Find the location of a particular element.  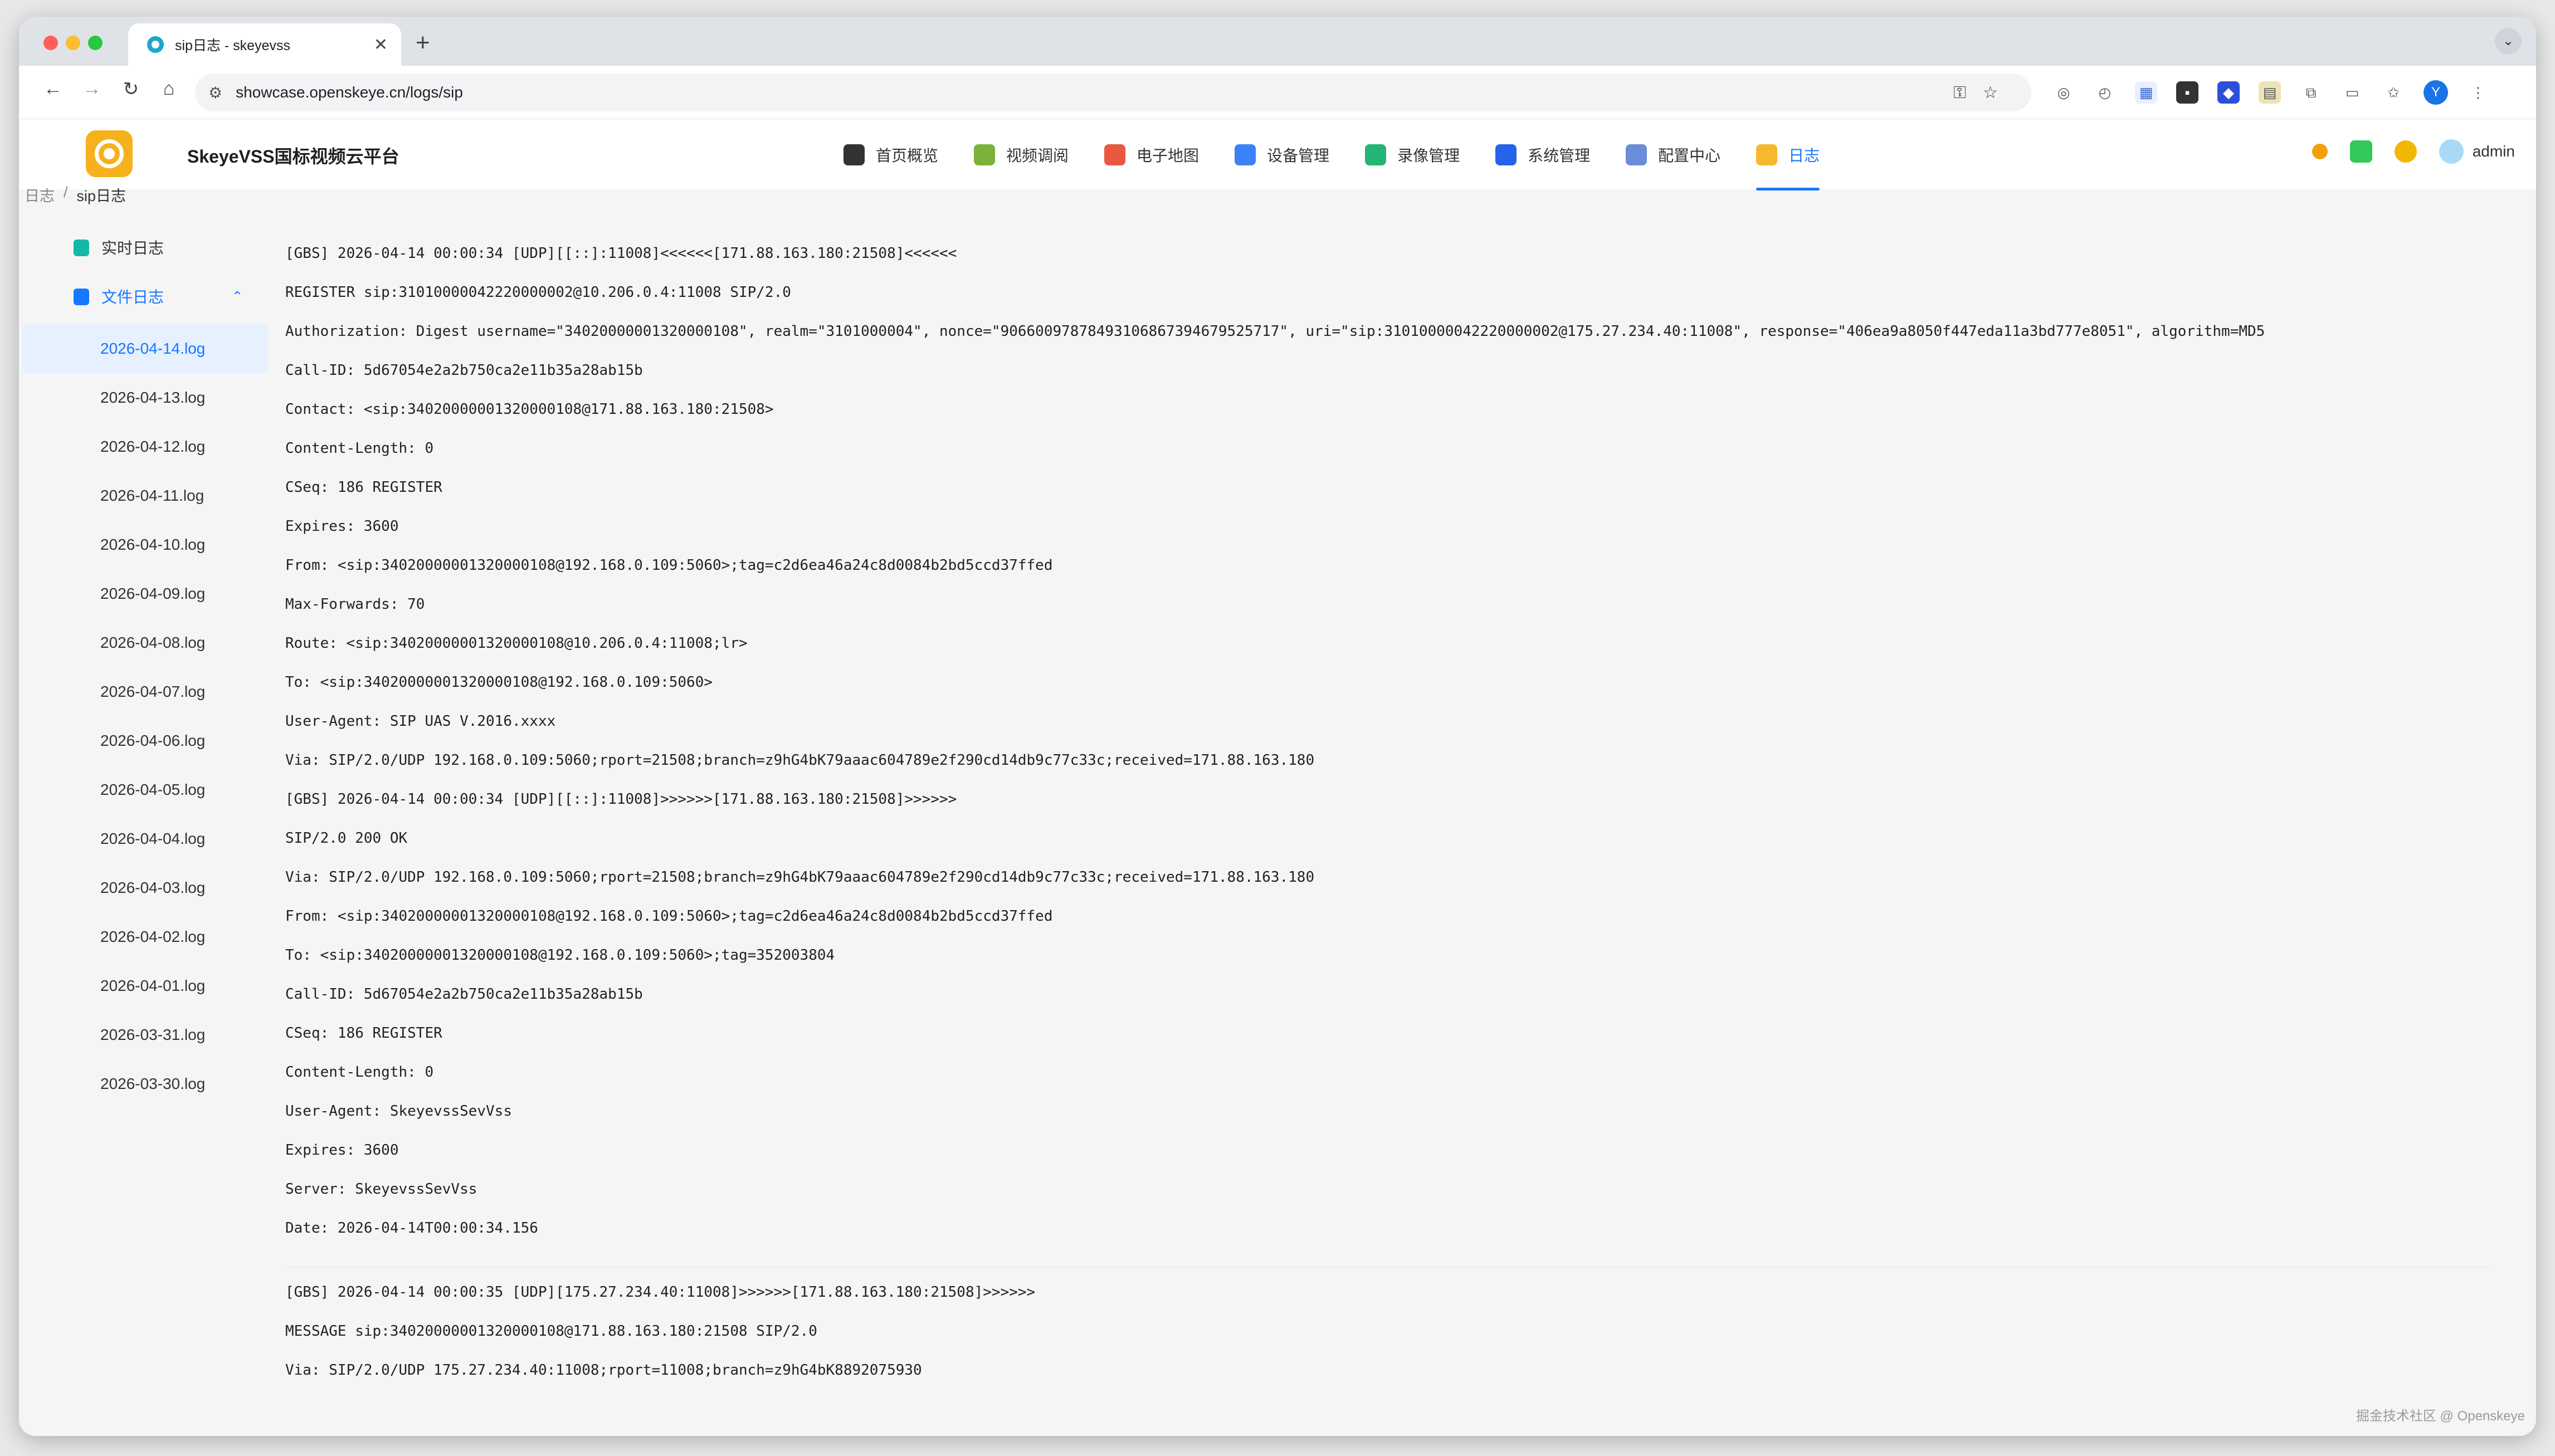

app-header: SkeyeVSS国标视频云平台 首页概览 视频调阅 电子地图 设备管理 录像管理 is located at coordinates (1277, 154).